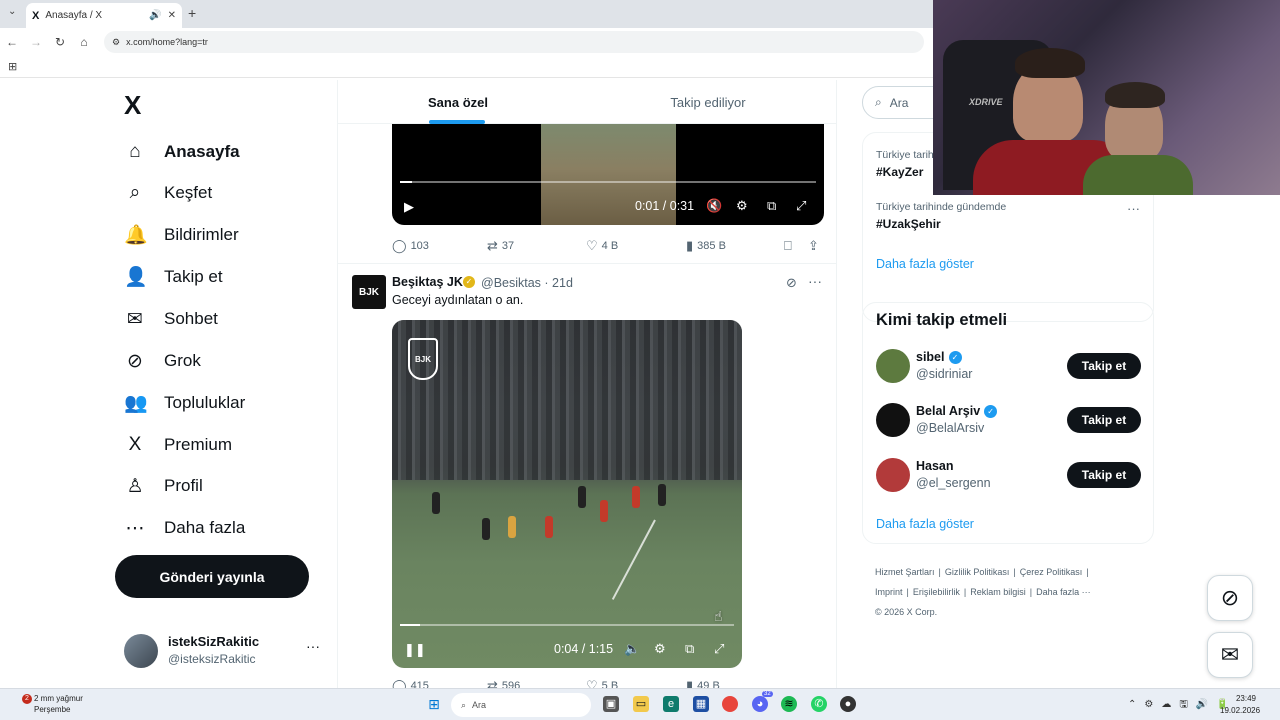 Image resolution: width=1280 pixels, height=720 pixels. Describe the element at coordinates (185, 528) in the screenshot. I see `nav-item-more-circle: ⋯ Daha fazla` at that location.